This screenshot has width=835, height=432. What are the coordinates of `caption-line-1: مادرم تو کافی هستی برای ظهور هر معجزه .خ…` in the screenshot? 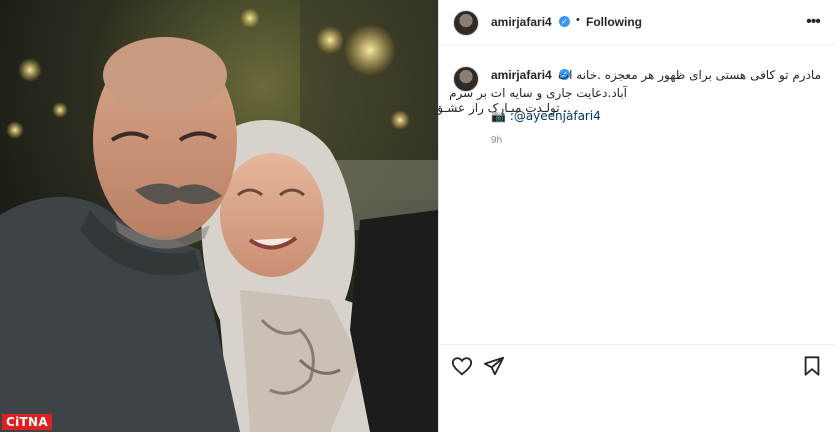 It's located at (689, 75).